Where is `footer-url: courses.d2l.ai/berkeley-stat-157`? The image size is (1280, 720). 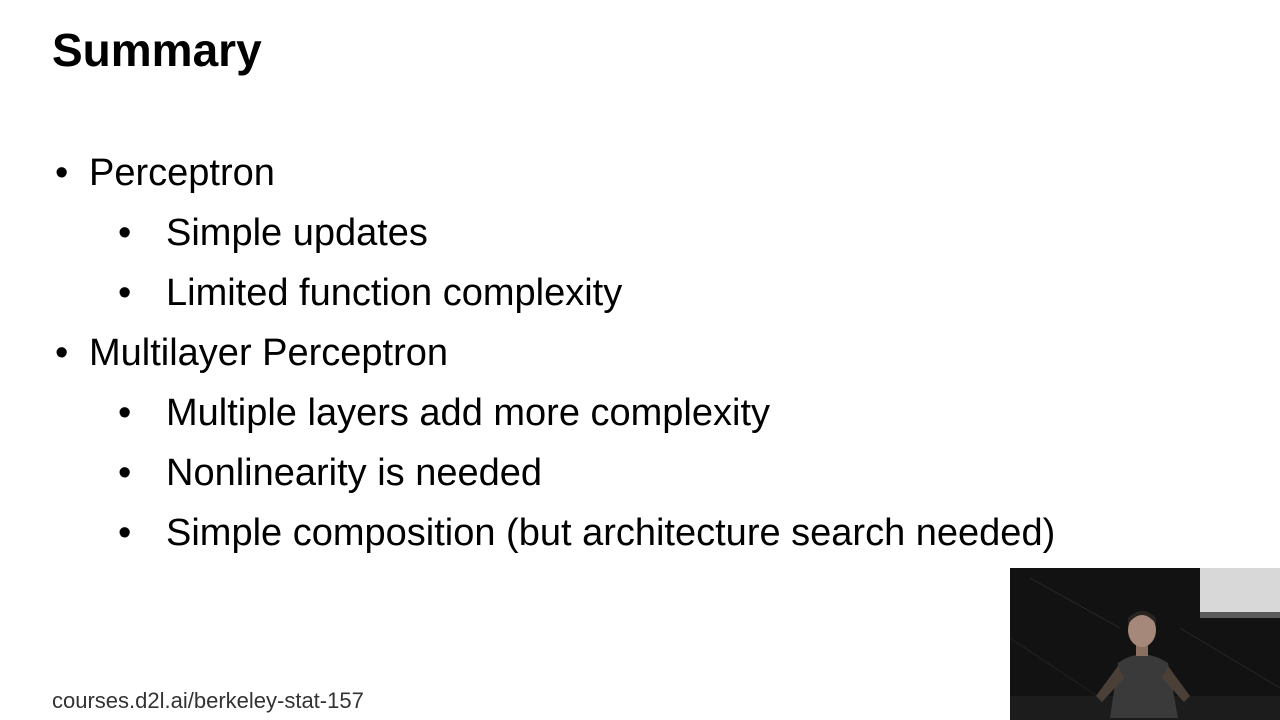
footer-url: courses.d2l.ai/berkeley-stat-157 is located at coordinates (208, 700).